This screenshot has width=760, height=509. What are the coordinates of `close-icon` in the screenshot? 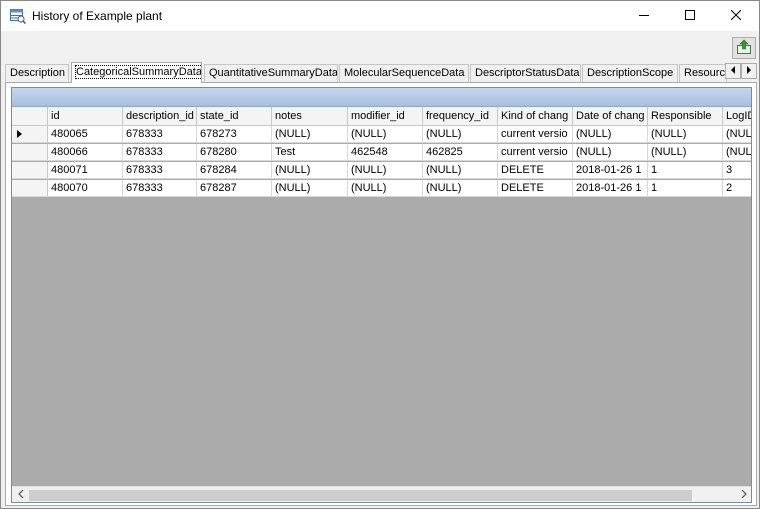 It's located at (736, 16).